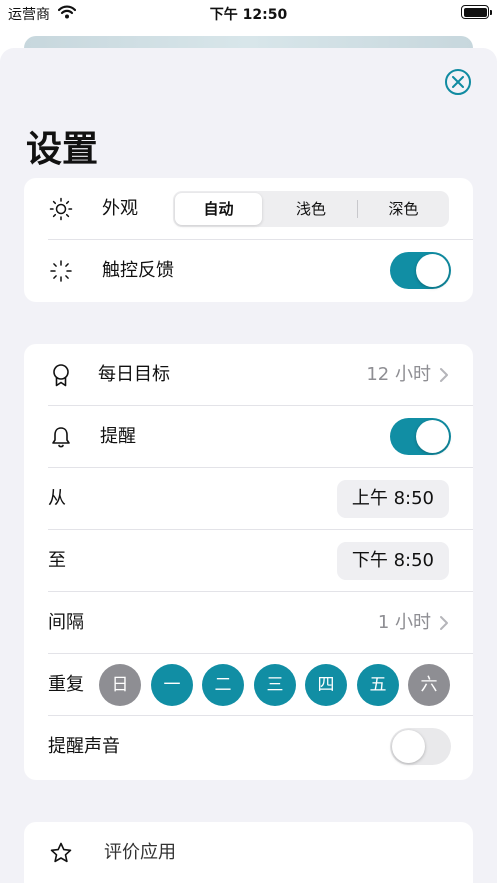 The height and width of the screenshot is (883, 497). What do you see at coordinates (138, 270) in the screenshot?
I see `haptics-label: 触控反馈` at bounding box center [138, 270].